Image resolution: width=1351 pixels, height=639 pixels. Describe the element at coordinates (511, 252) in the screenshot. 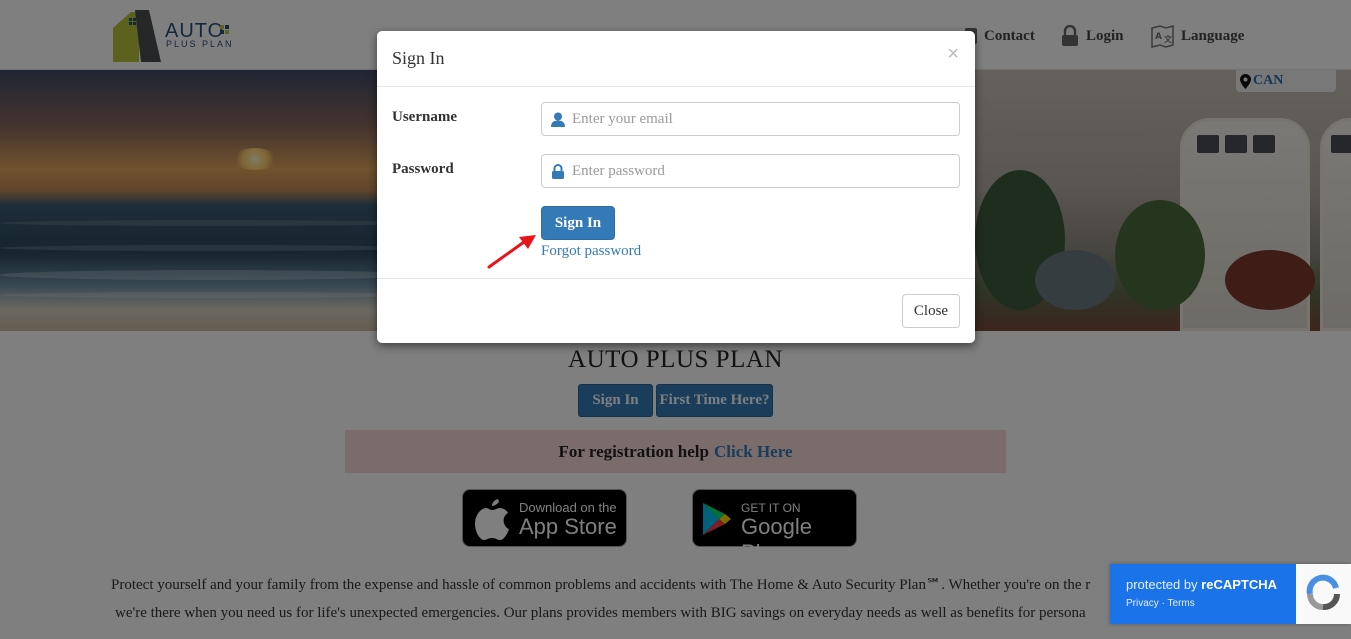

I see `red-arrow-icon` at that location.